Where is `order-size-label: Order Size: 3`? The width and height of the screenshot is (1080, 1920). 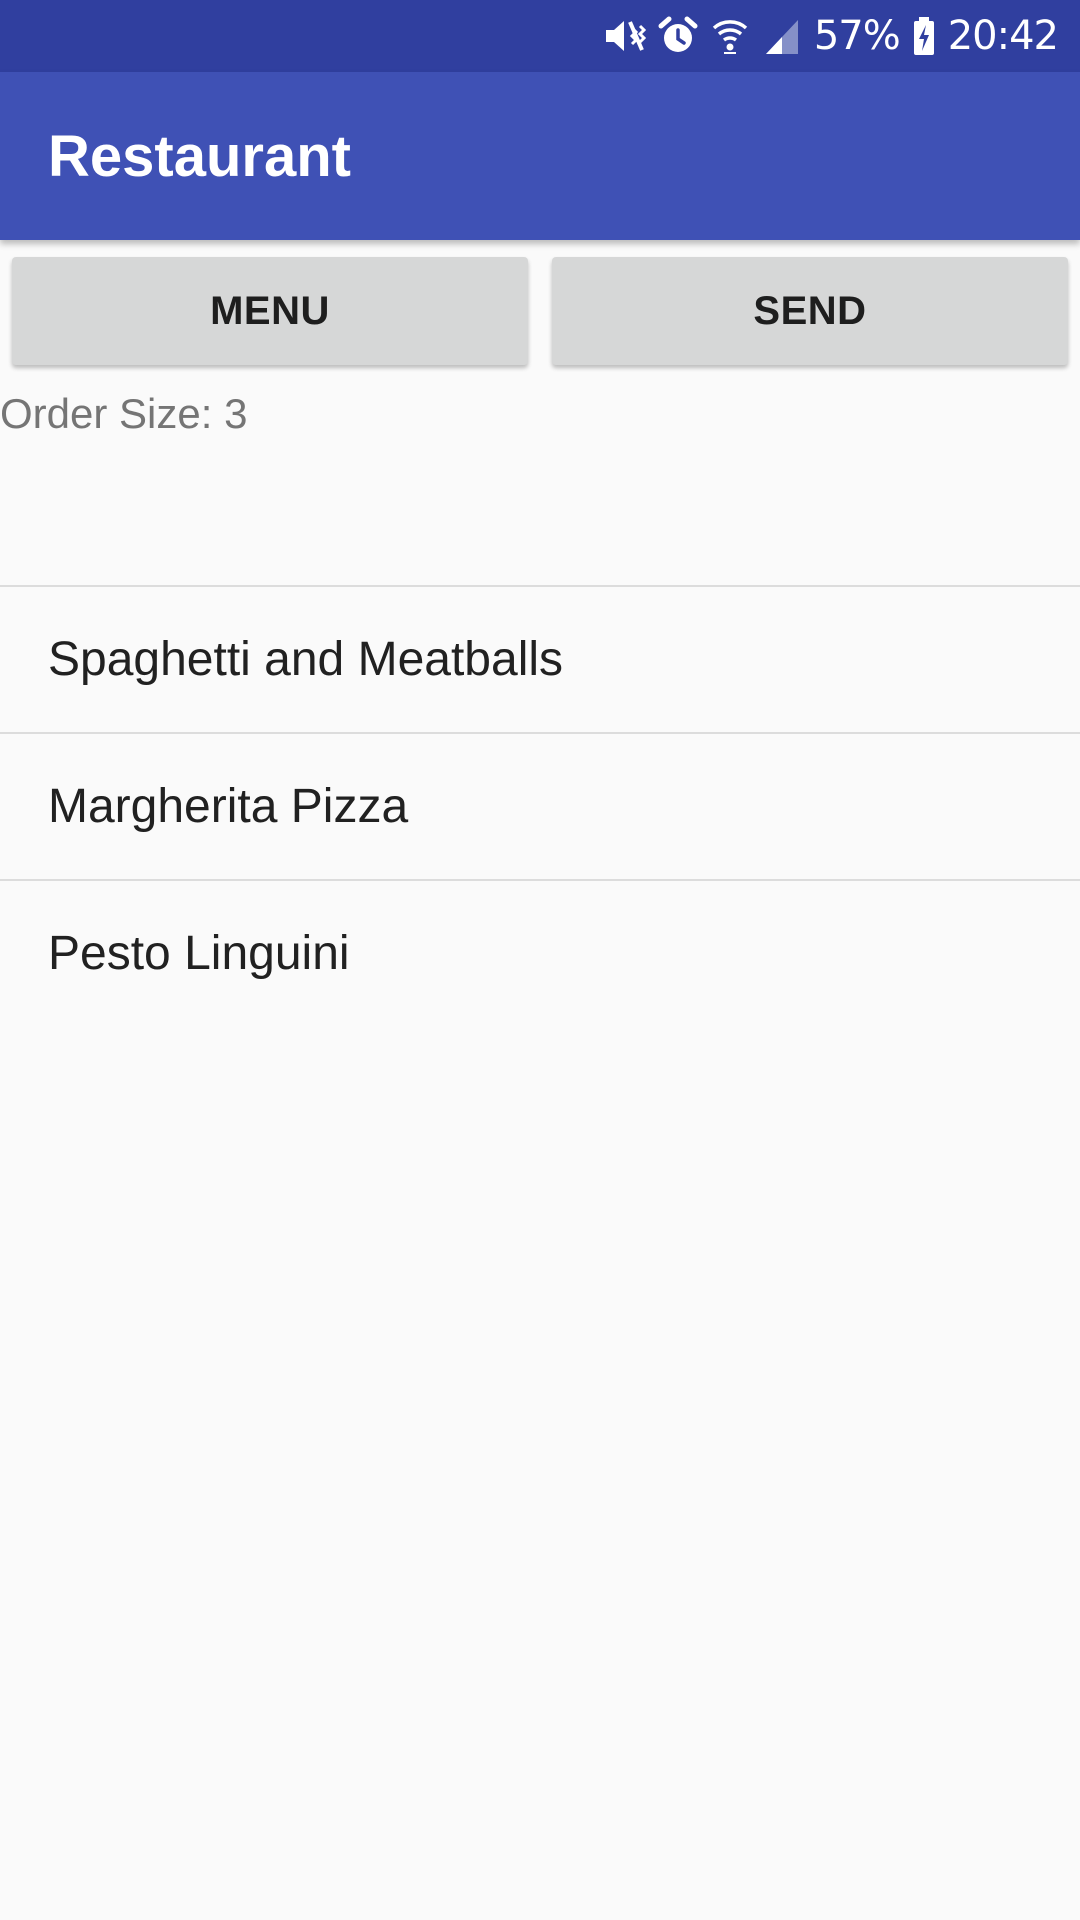 order-size-label: Order Size: 3 is located at coordinates (124, 413).